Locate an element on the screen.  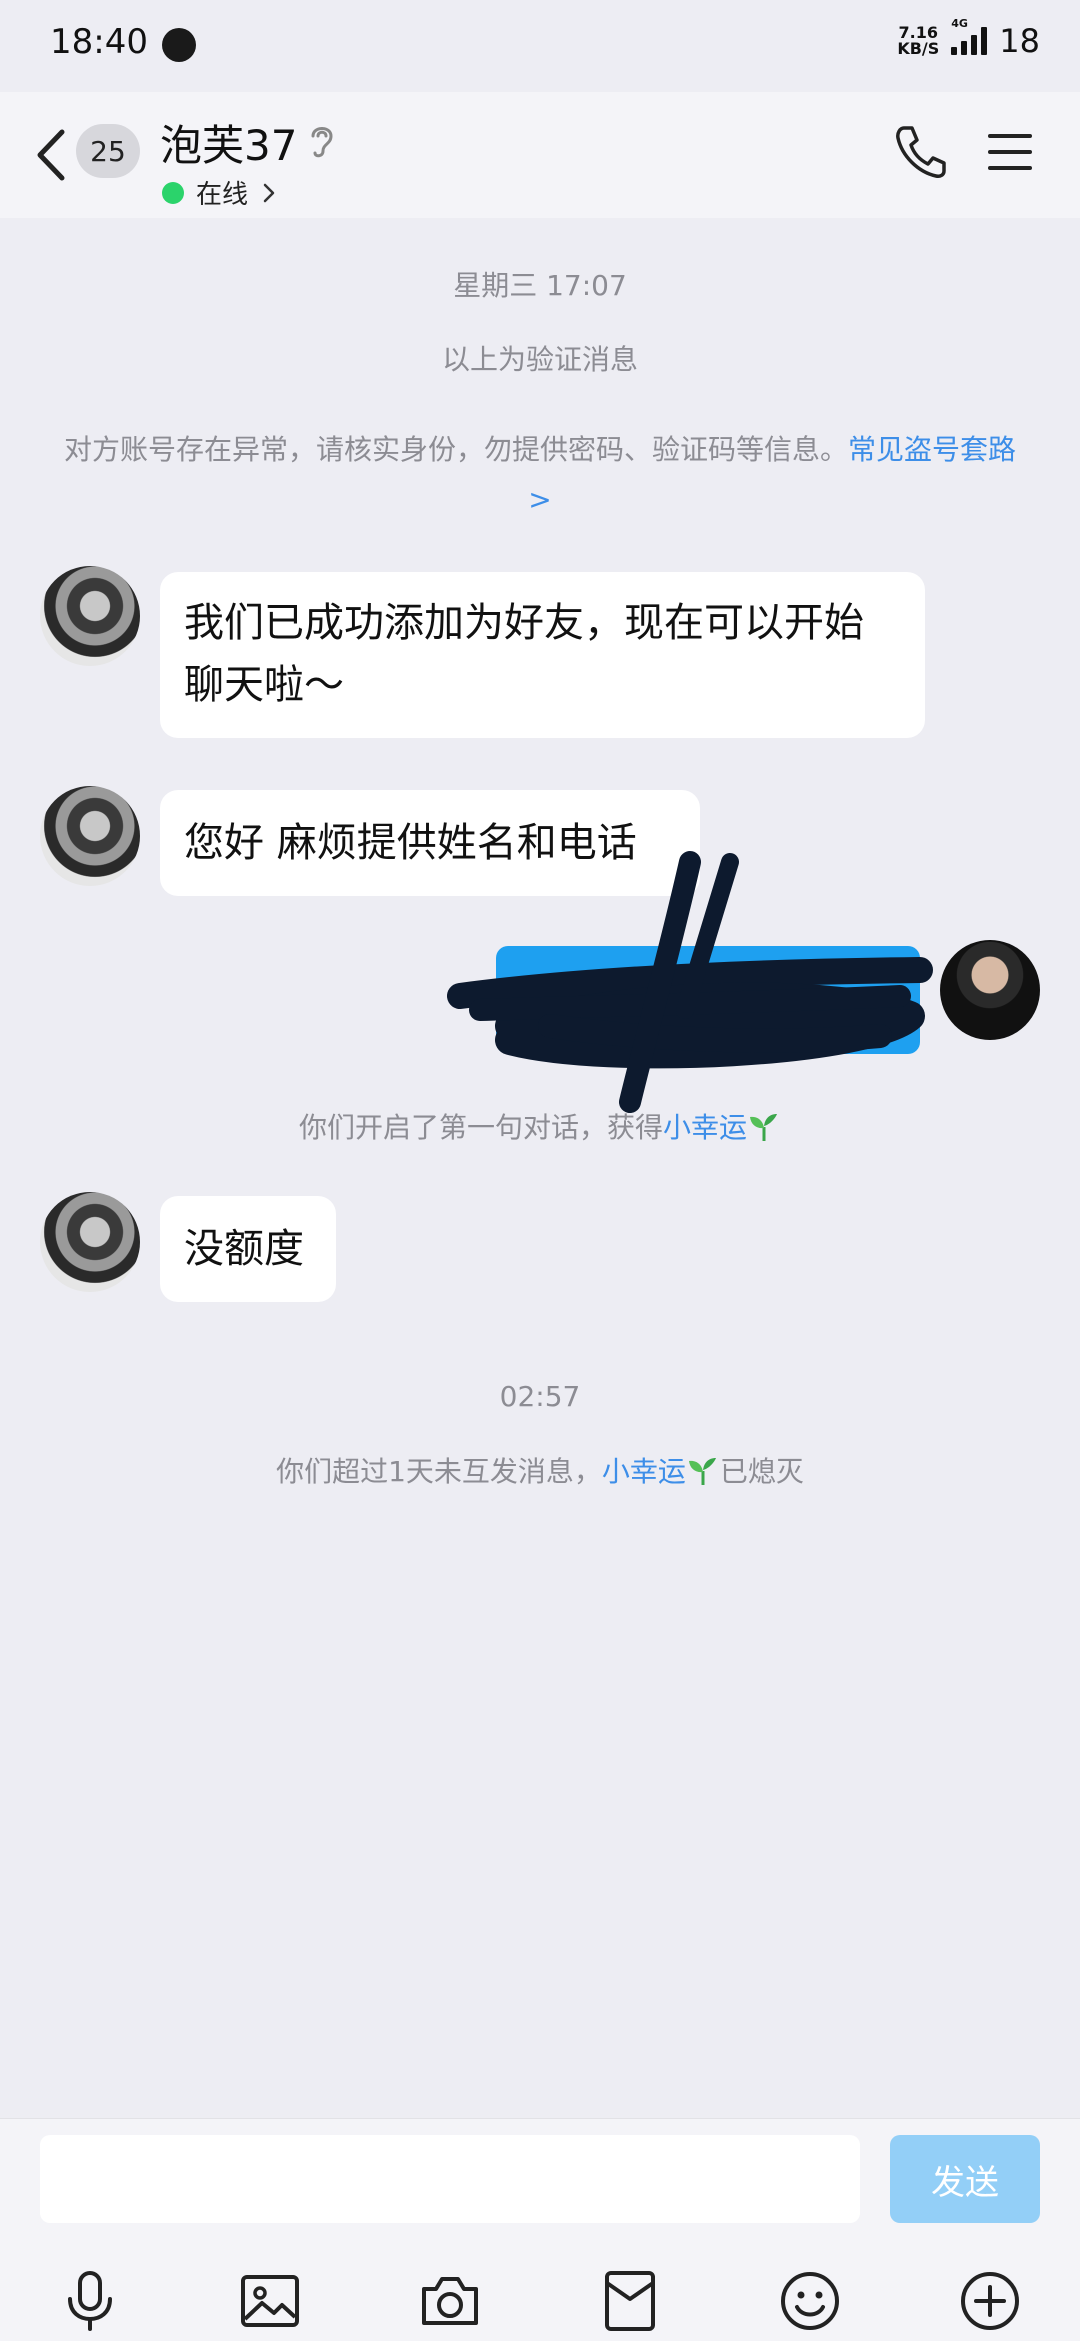
chat-header: 25 泡芙37 在线 is located at coordinates (540, 155).